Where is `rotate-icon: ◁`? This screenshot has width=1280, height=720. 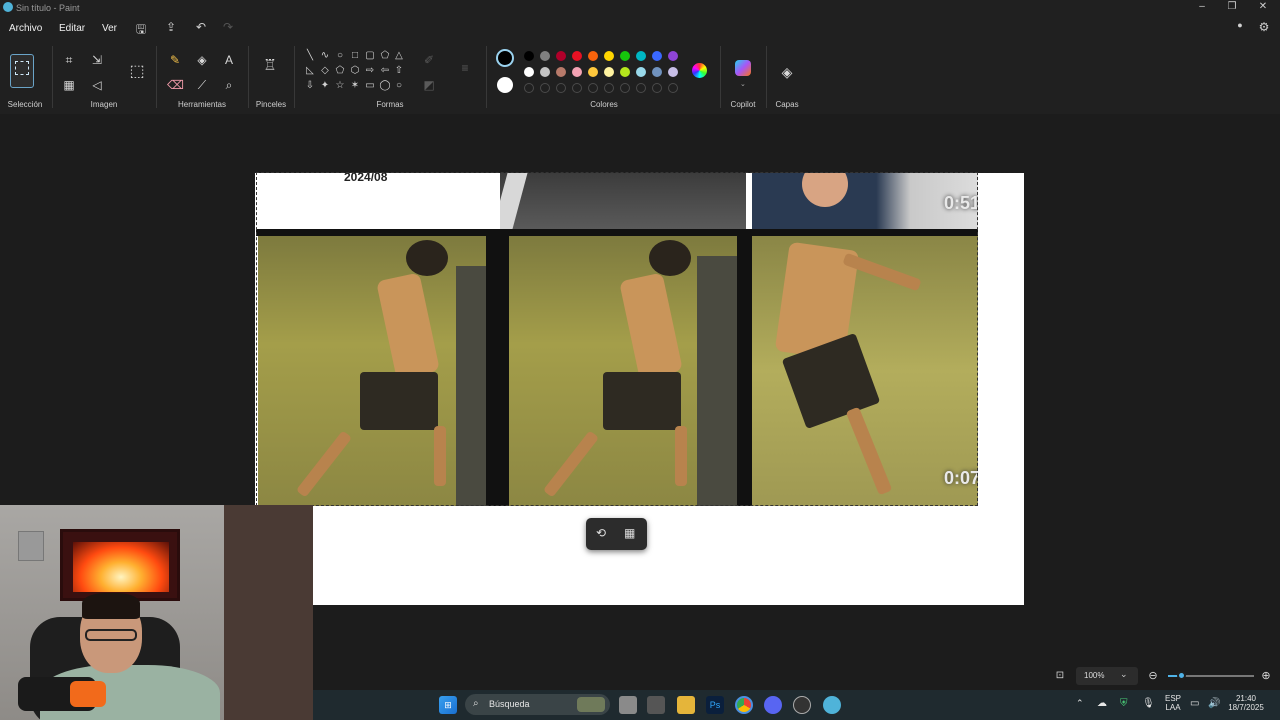 rotate-icon: ◁ is located at coordinates (97, 85).